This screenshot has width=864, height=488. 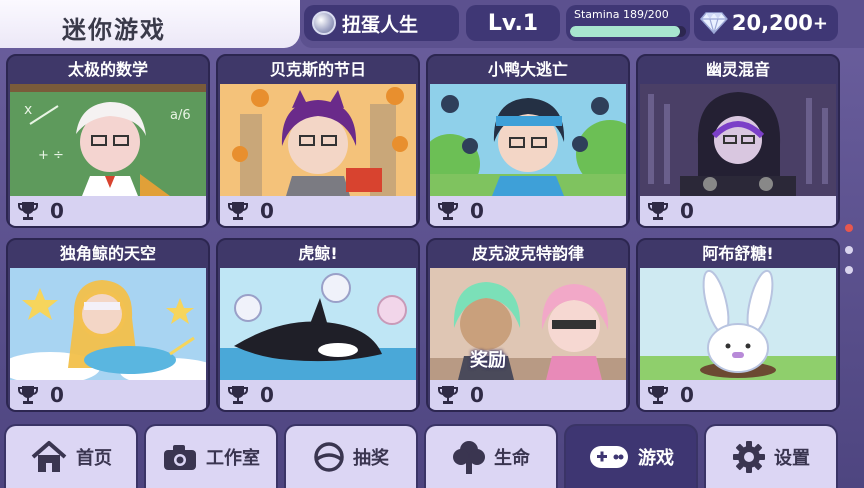 I want to click on game-card-abu-sugar: 阿布舒糖! 0, so click(x=738, y=325).